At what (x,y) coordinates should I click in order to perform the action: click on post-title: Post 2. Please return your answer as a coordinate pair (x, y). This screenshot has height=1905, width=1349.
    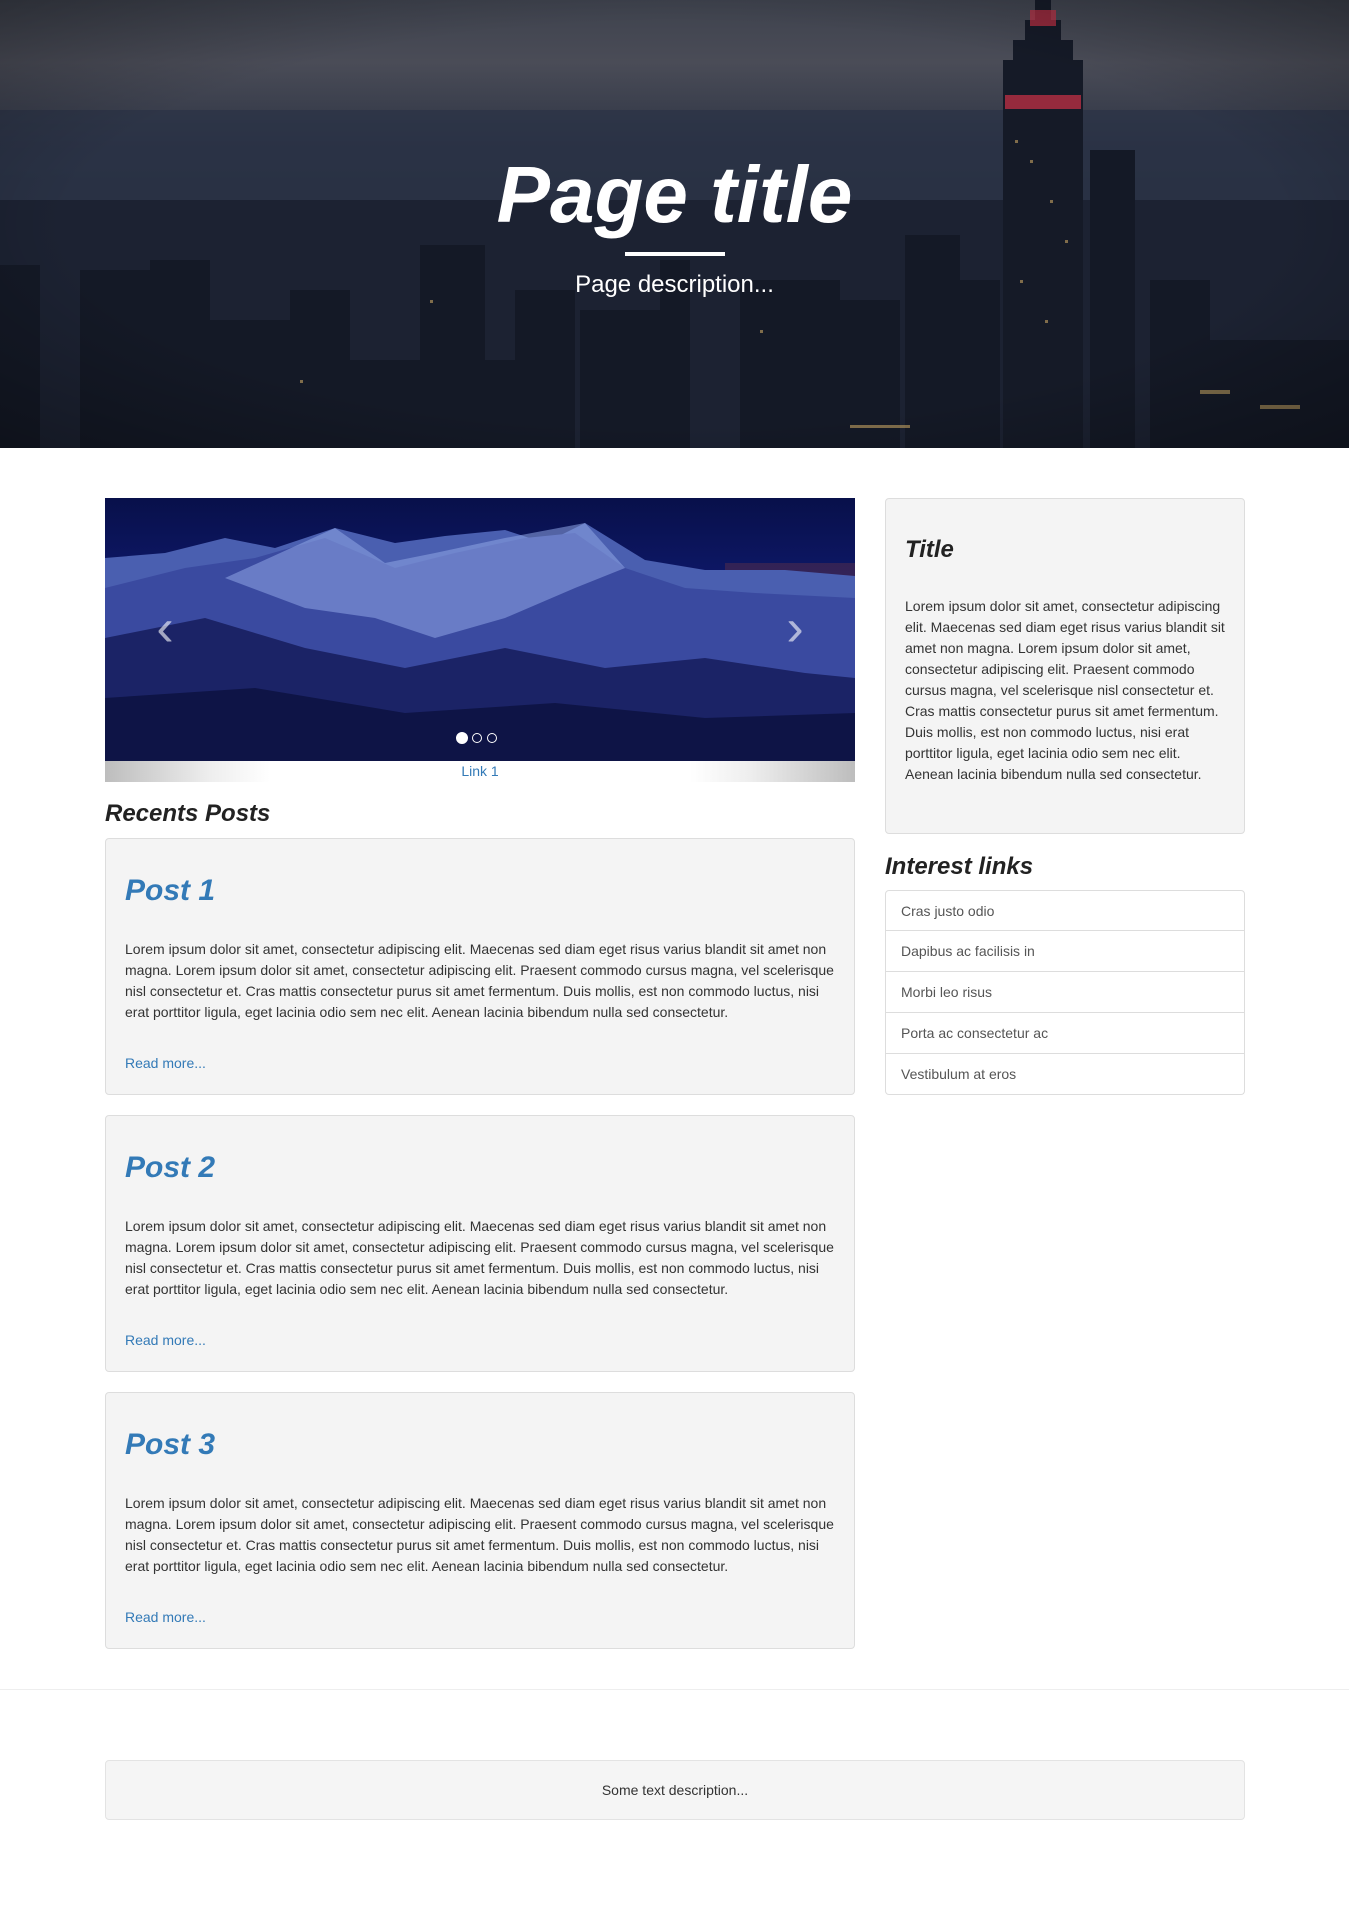
    Looking at the image, I should click on (170, 1168).